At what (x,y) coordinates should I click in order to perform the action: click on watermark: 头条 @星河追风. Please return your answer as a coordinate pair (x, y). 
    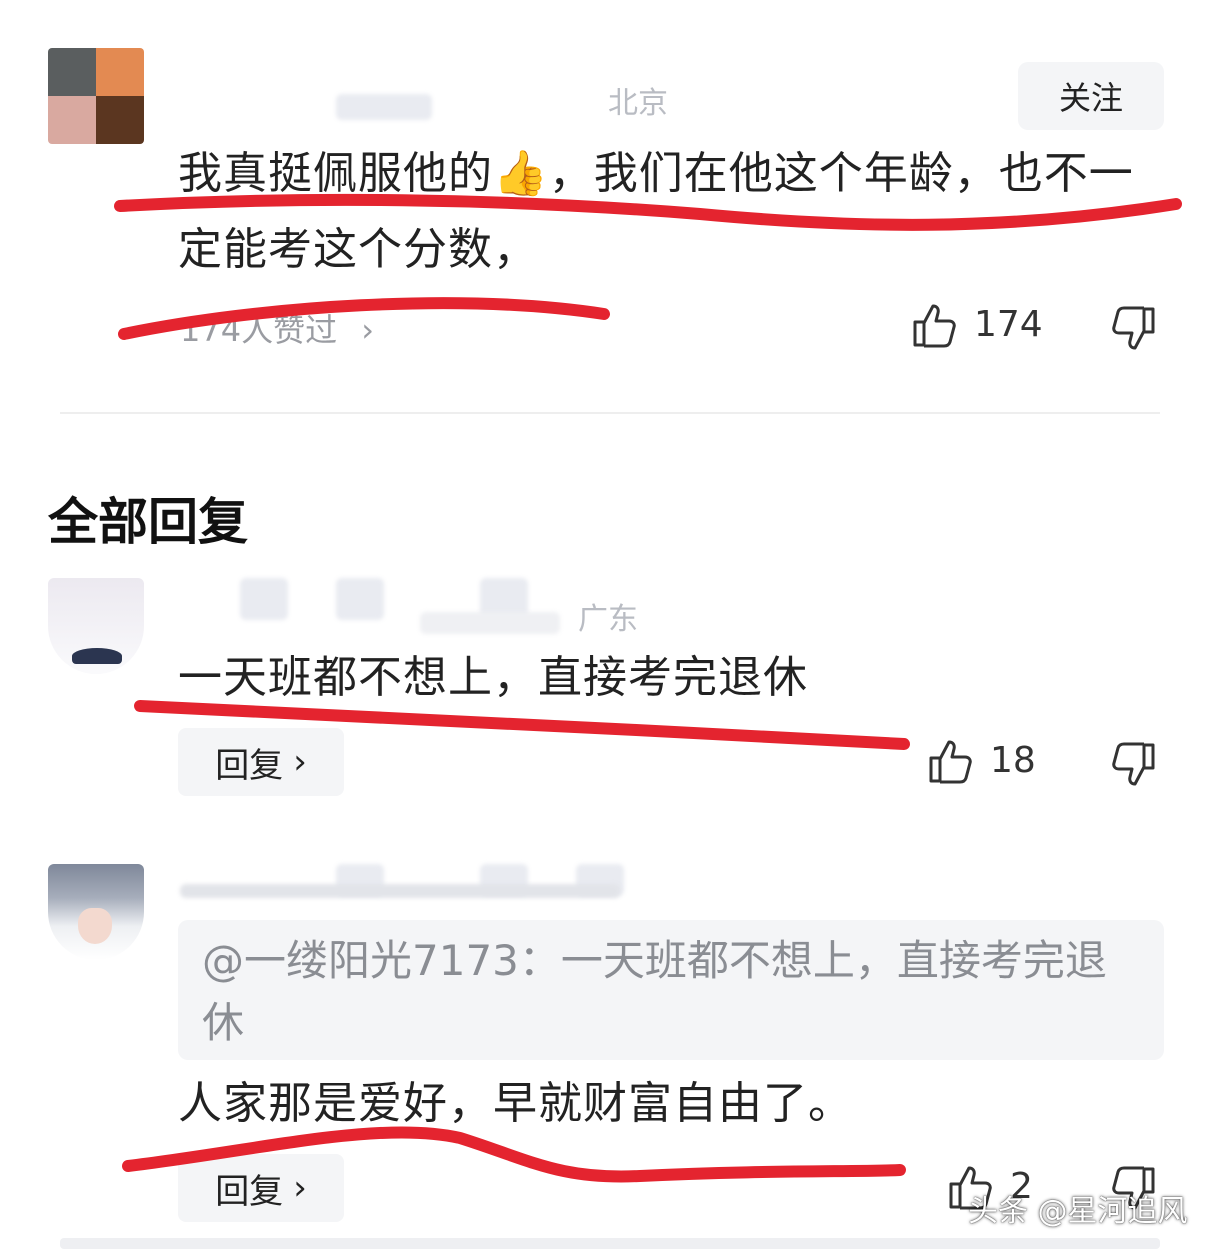
    Looking at the image, I should click on (1078, 1211).